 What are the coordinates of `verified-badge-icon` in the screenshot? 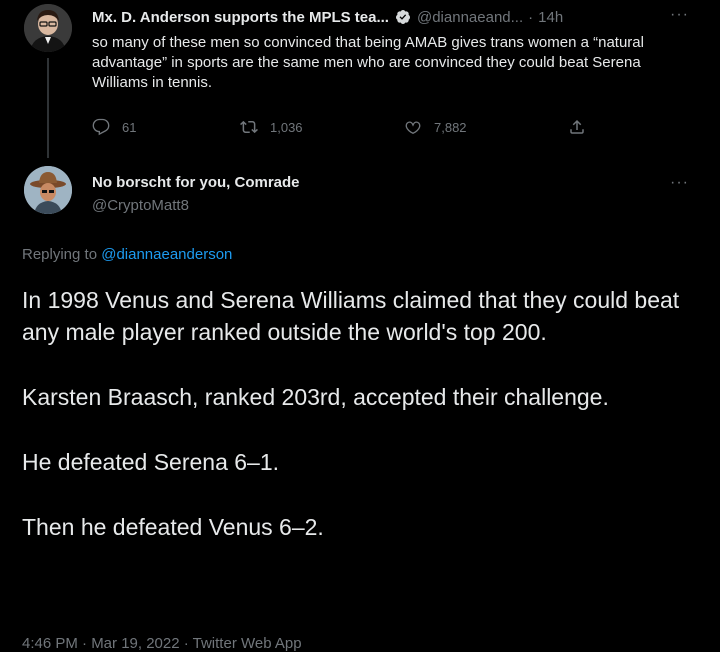 It's located at (403, 17).